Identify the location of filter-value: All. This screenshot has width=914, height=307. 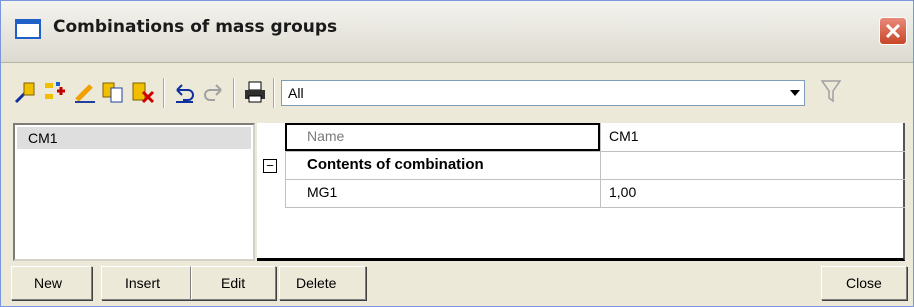
(296, 93).